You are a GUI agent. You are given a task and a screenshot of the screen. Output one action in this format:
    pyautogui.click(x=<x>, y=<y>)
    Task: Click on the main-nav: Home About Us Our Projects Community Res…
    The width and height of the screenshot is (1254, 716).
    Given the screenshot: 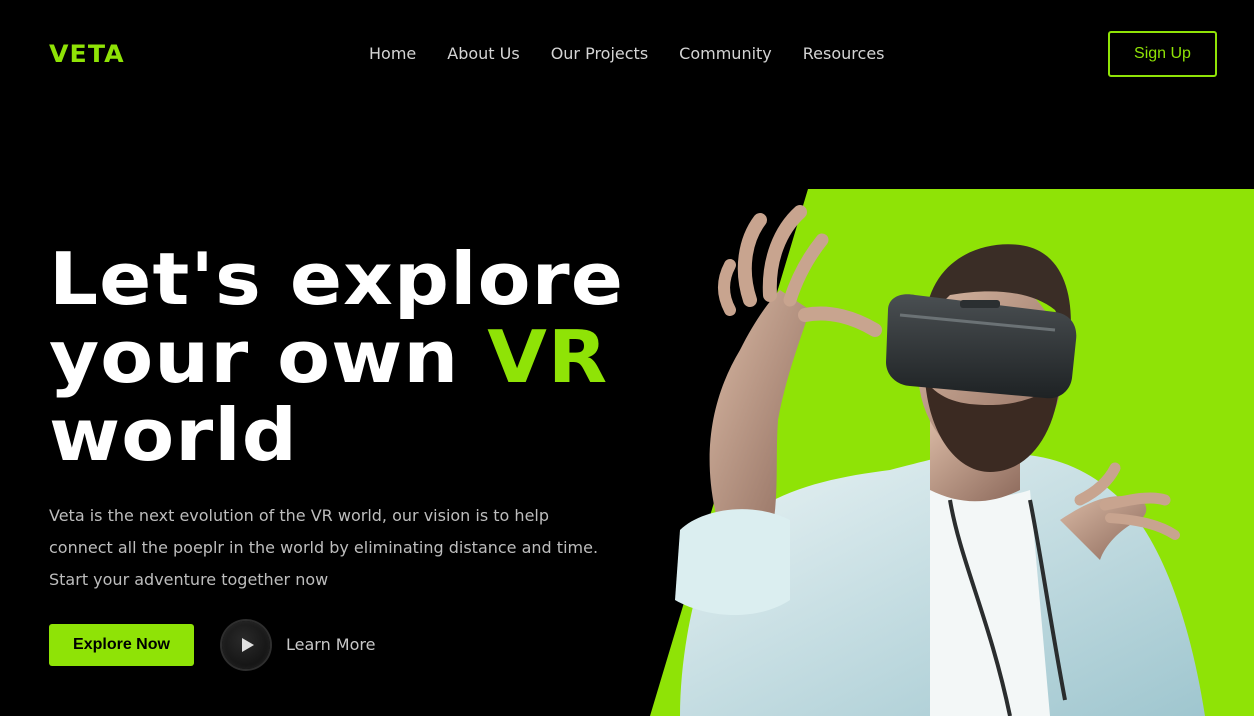 What is the action you would take?
    pyautogui.click(x=627, y=54)
    